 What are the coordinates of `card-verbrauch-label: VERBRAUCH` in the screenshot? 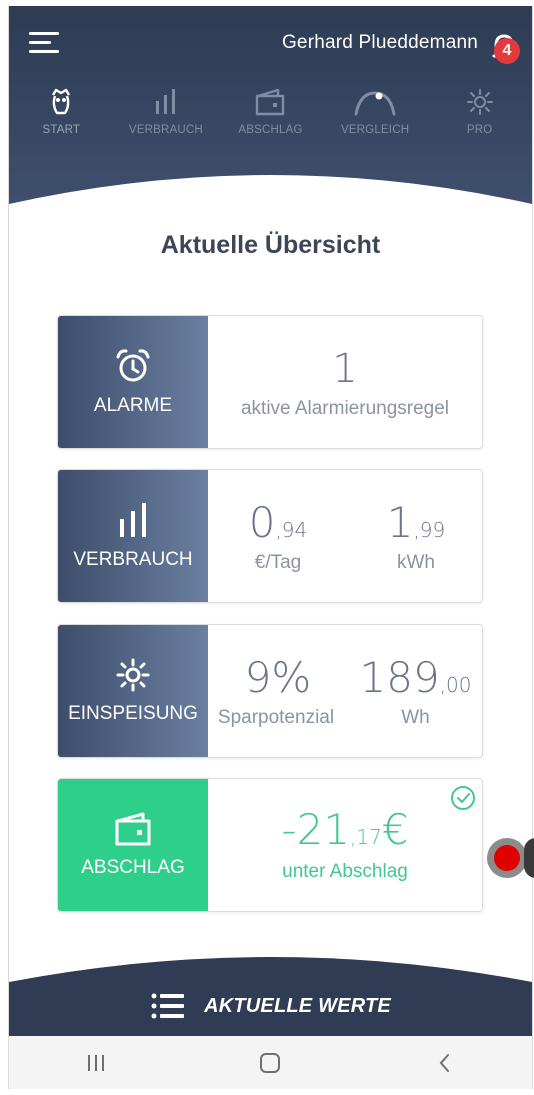 It's located at (133, 559).